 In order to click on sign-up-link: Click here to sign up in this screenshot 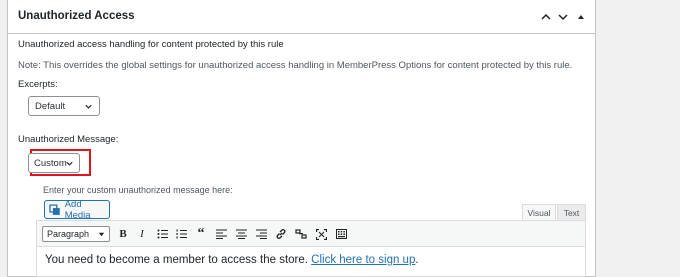, I will do `click(363, 260)`.